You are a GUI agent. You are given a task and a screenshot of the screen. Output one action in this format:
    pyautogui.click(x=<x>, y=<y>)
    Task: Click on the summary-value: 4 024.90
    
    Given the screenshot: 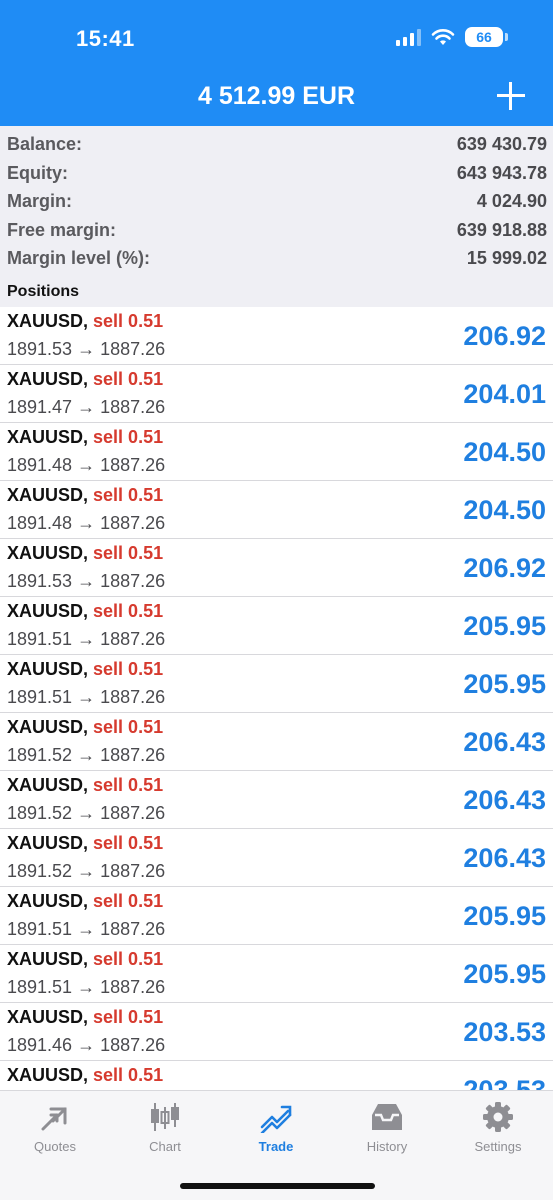 What is the action you would take?
    pyautogui.click(x=511, y=201)
    